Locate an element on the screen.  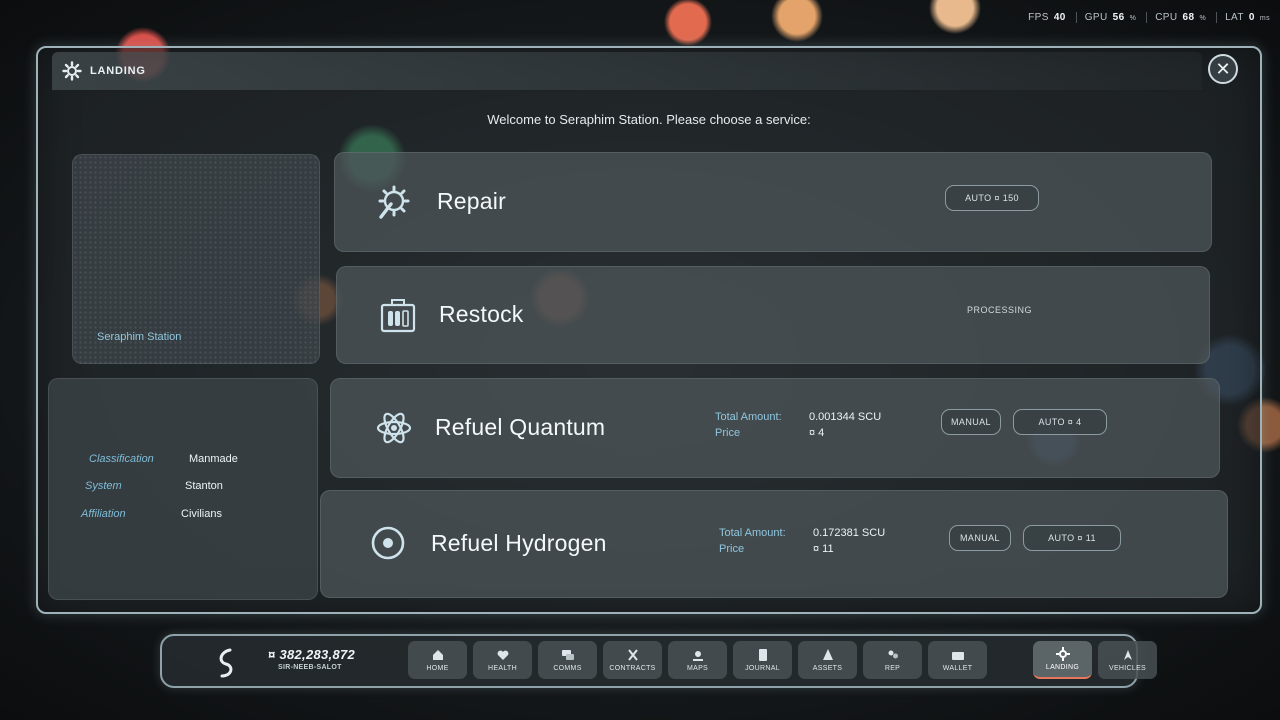
nav-label: HEALTH is located at coordinates (502, 668).